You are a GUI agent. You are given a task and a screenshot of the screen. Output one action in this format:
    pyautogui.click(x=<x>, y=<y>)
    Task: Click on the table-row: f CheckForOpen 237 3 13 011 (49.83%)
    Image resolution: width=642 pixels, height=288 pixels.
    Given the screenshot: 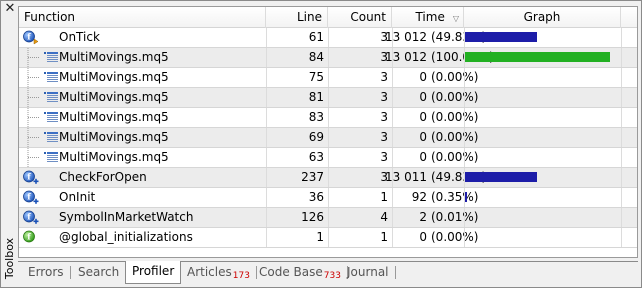 What is the action you would take?
    pyautogui.click(x=328, y=178)
    